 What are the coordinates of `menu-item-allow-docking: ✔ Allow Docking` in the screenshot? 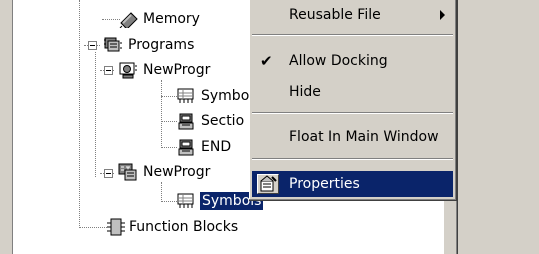 It's located at (352, 61).